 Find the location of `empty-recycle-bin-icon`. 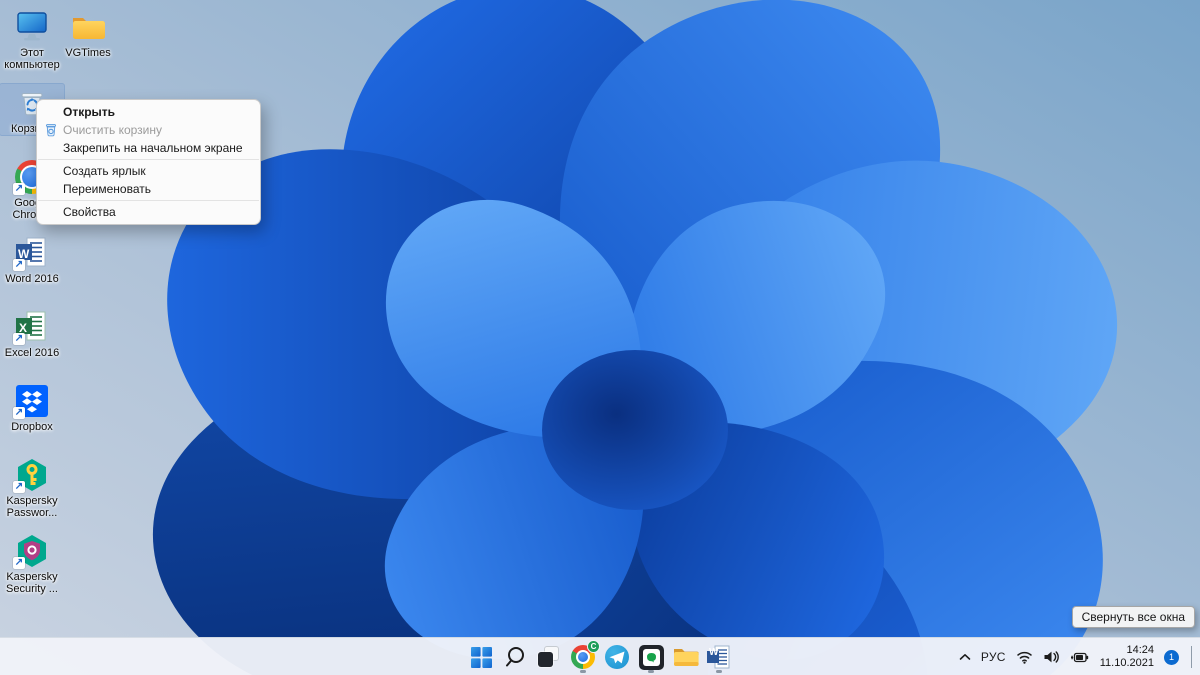

empty-recycle-bin-icon is located at coordinates (51, 130).